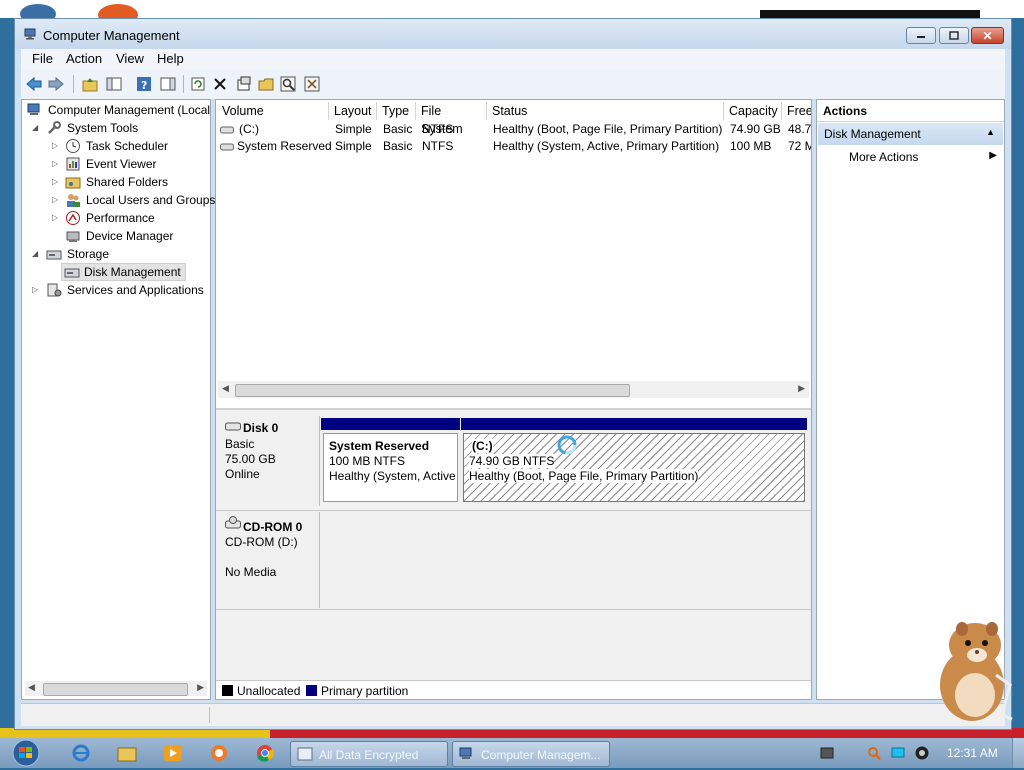  What do you see at coordinates (227, 130) in the screenshot?
I see `drive-icon` at bounding box center [227, 130].